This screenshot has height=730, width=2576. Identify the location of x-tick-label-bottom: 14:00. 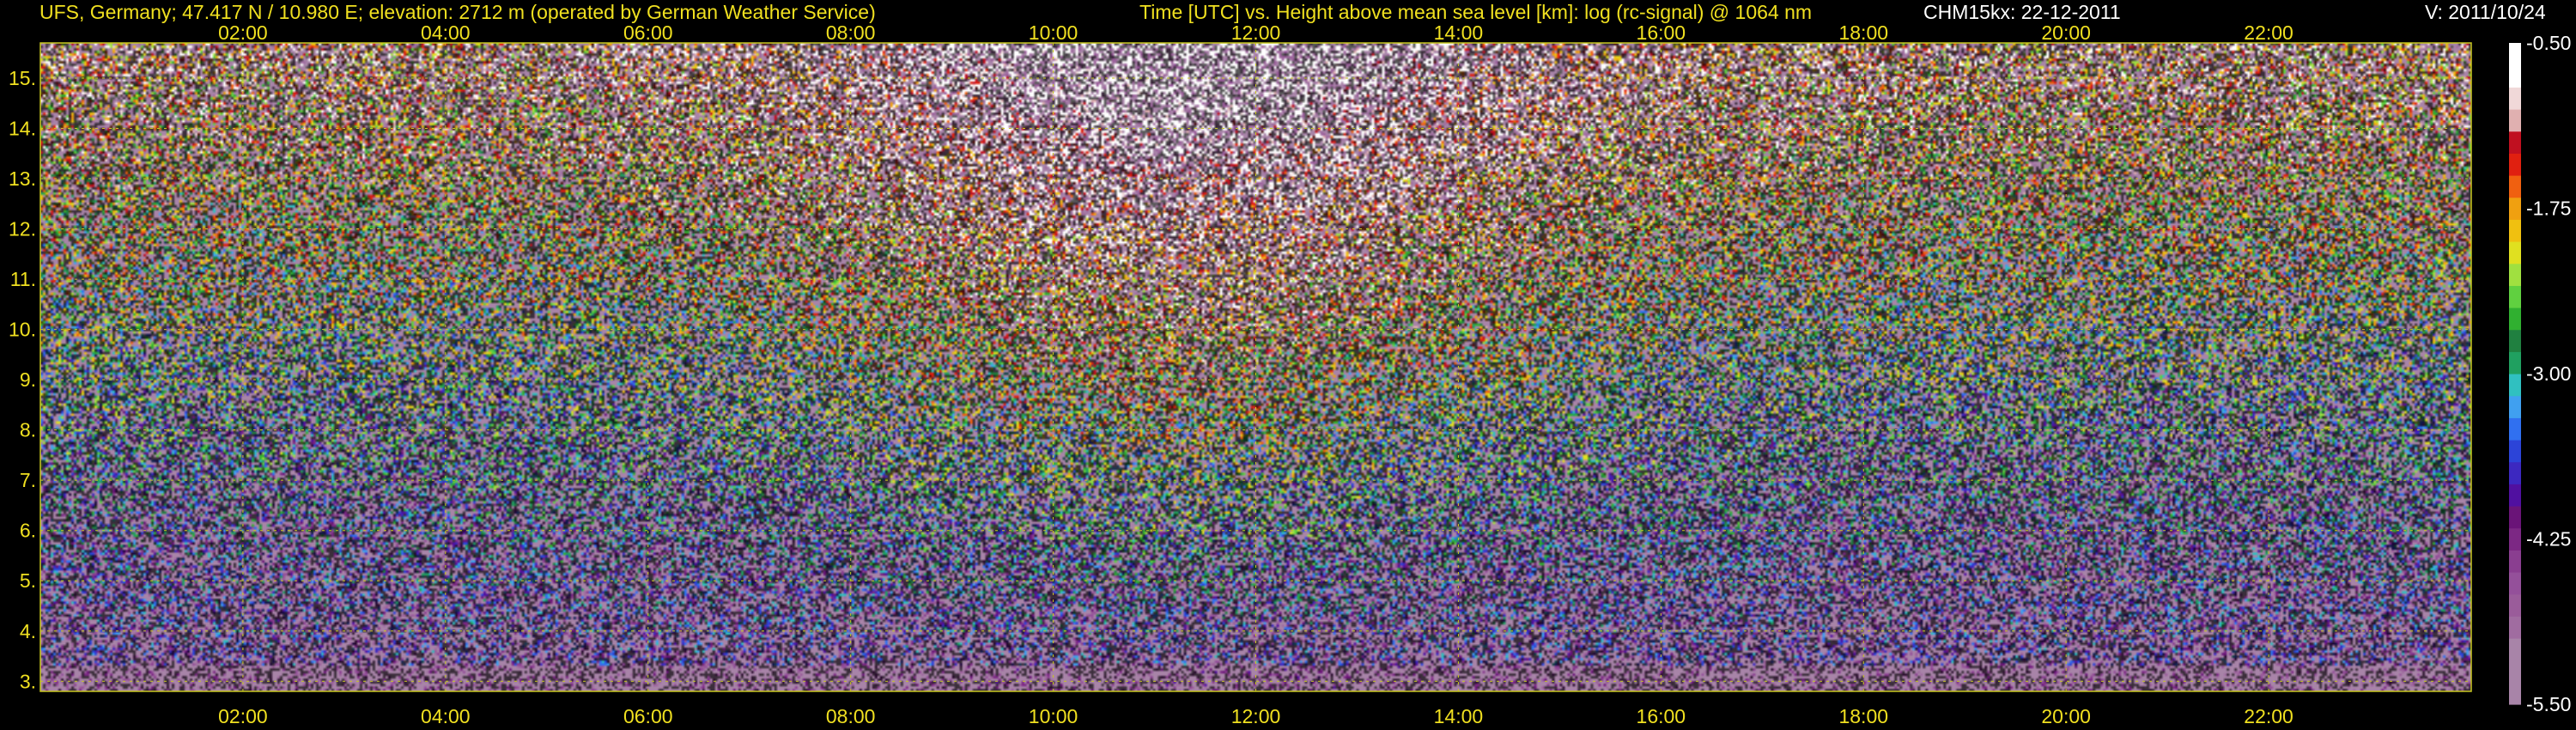
(1459, 716).